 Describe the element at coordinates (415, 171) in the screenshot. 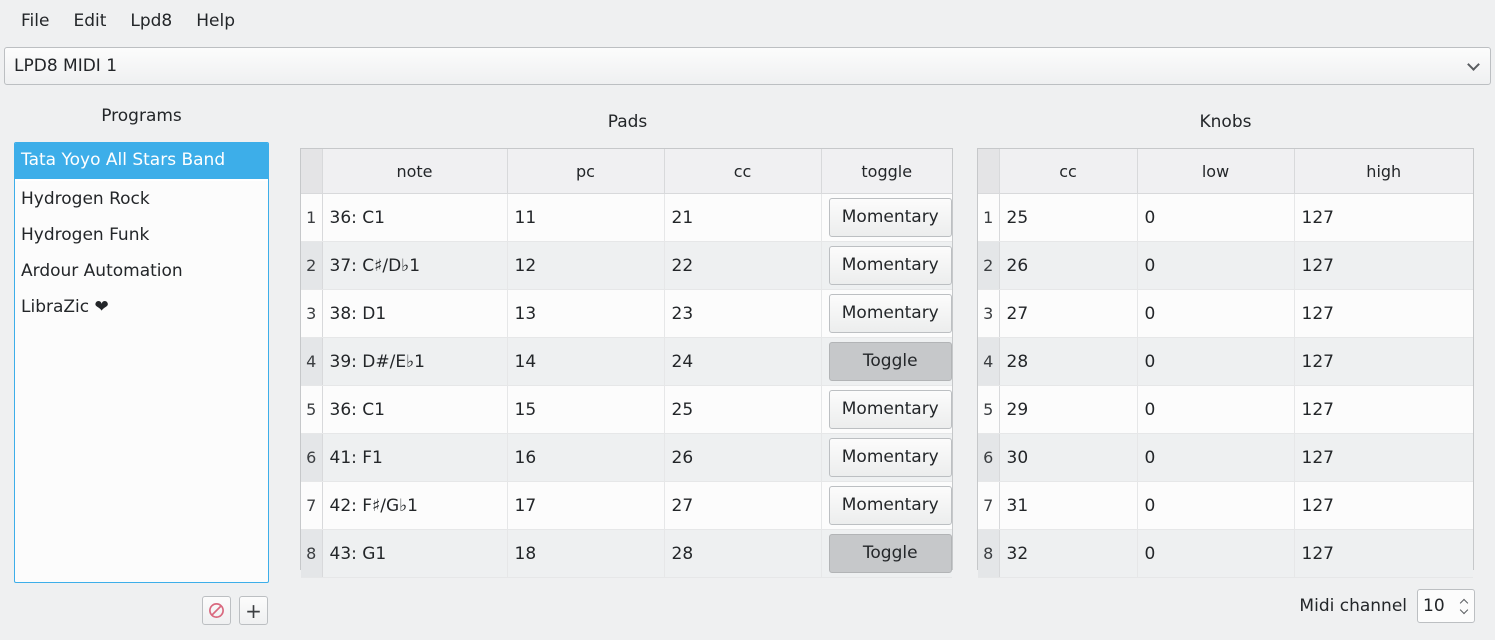

I see `pads-col-note: note` at that location.